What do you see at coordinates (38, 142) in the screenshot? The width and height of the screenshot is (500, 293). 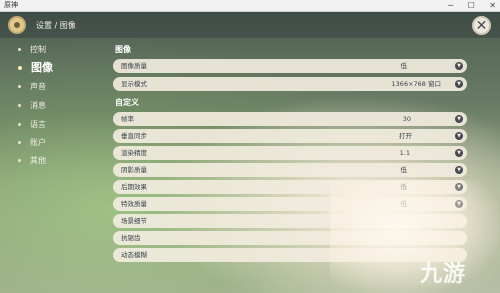 I see `sidebar-item-label: 账户` at bounding box center [38, 142].